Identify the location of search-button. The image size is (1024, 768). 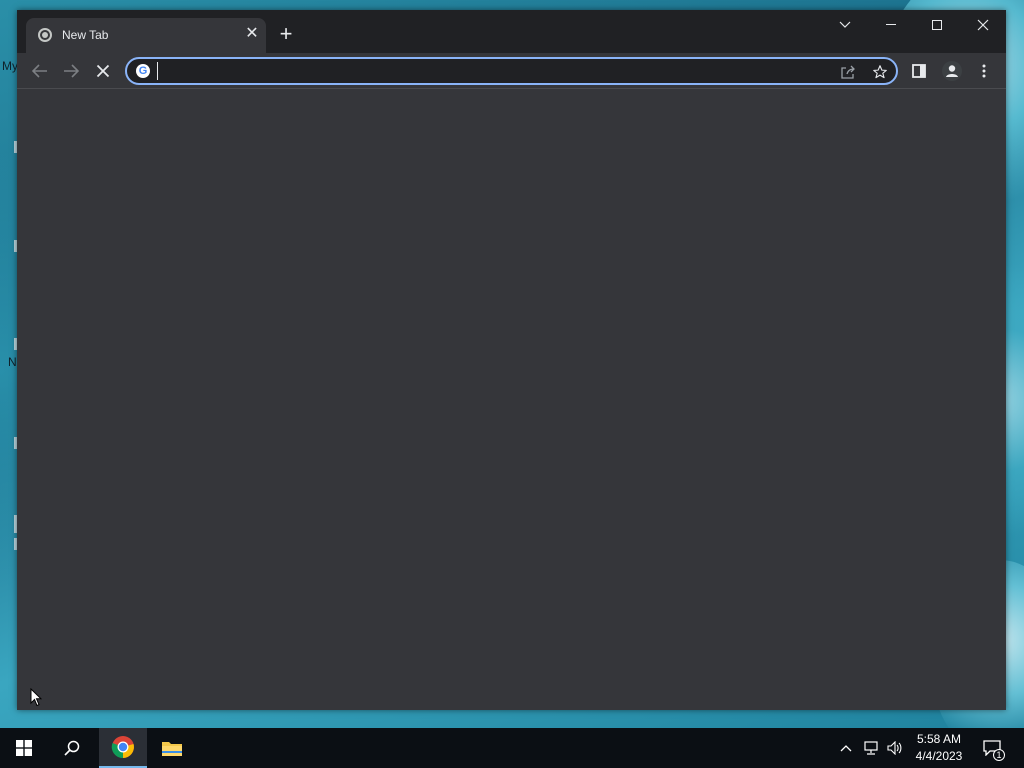
(72, 748).